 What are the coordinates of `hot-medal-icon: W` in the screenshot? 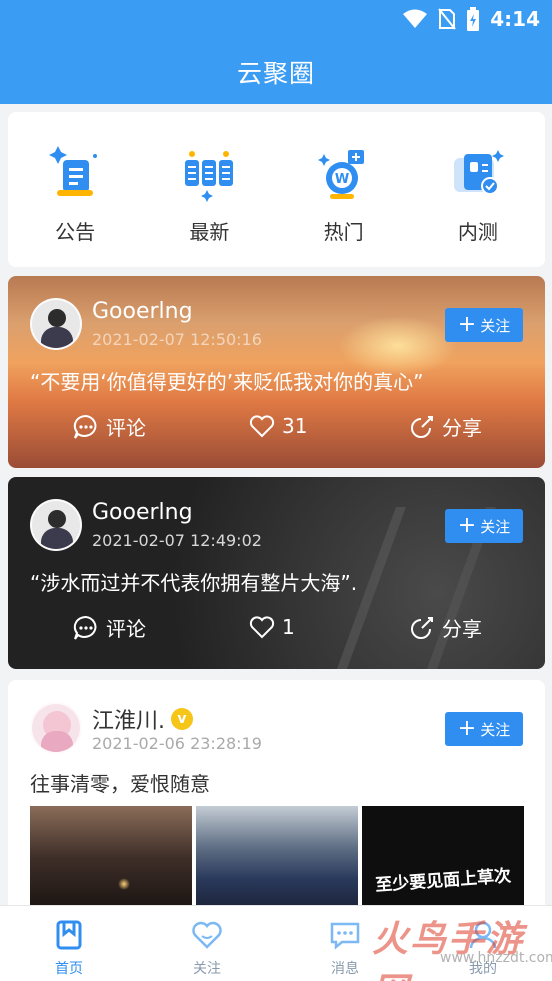 It's located at (340, 174).